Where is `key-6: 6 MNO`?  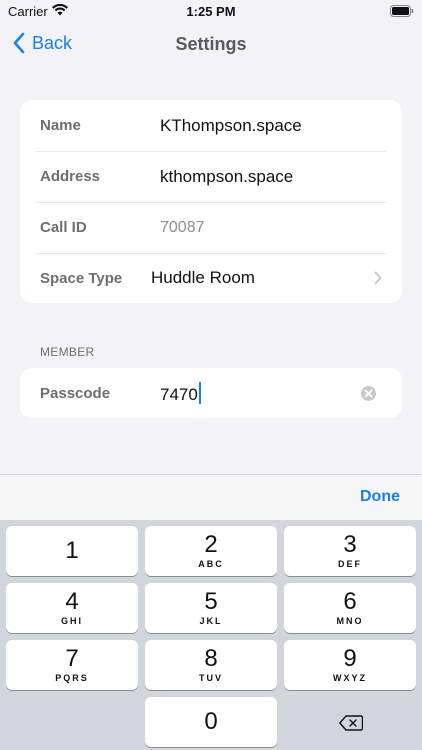 key-6: 6 MNO is located at coordinates (350, 608).